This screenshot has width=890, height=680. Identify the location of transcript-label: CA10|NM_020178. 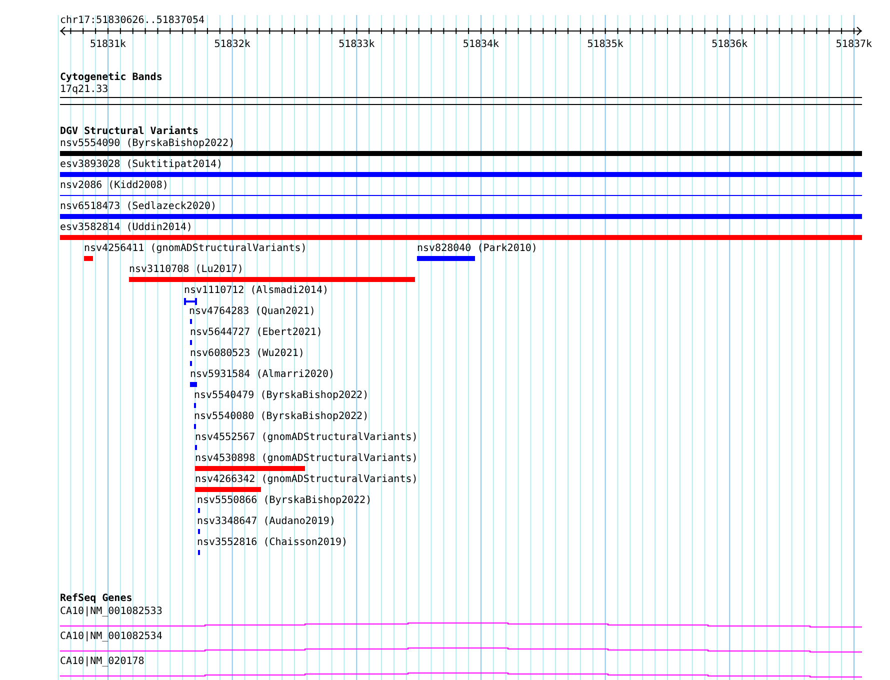
(102, 662).